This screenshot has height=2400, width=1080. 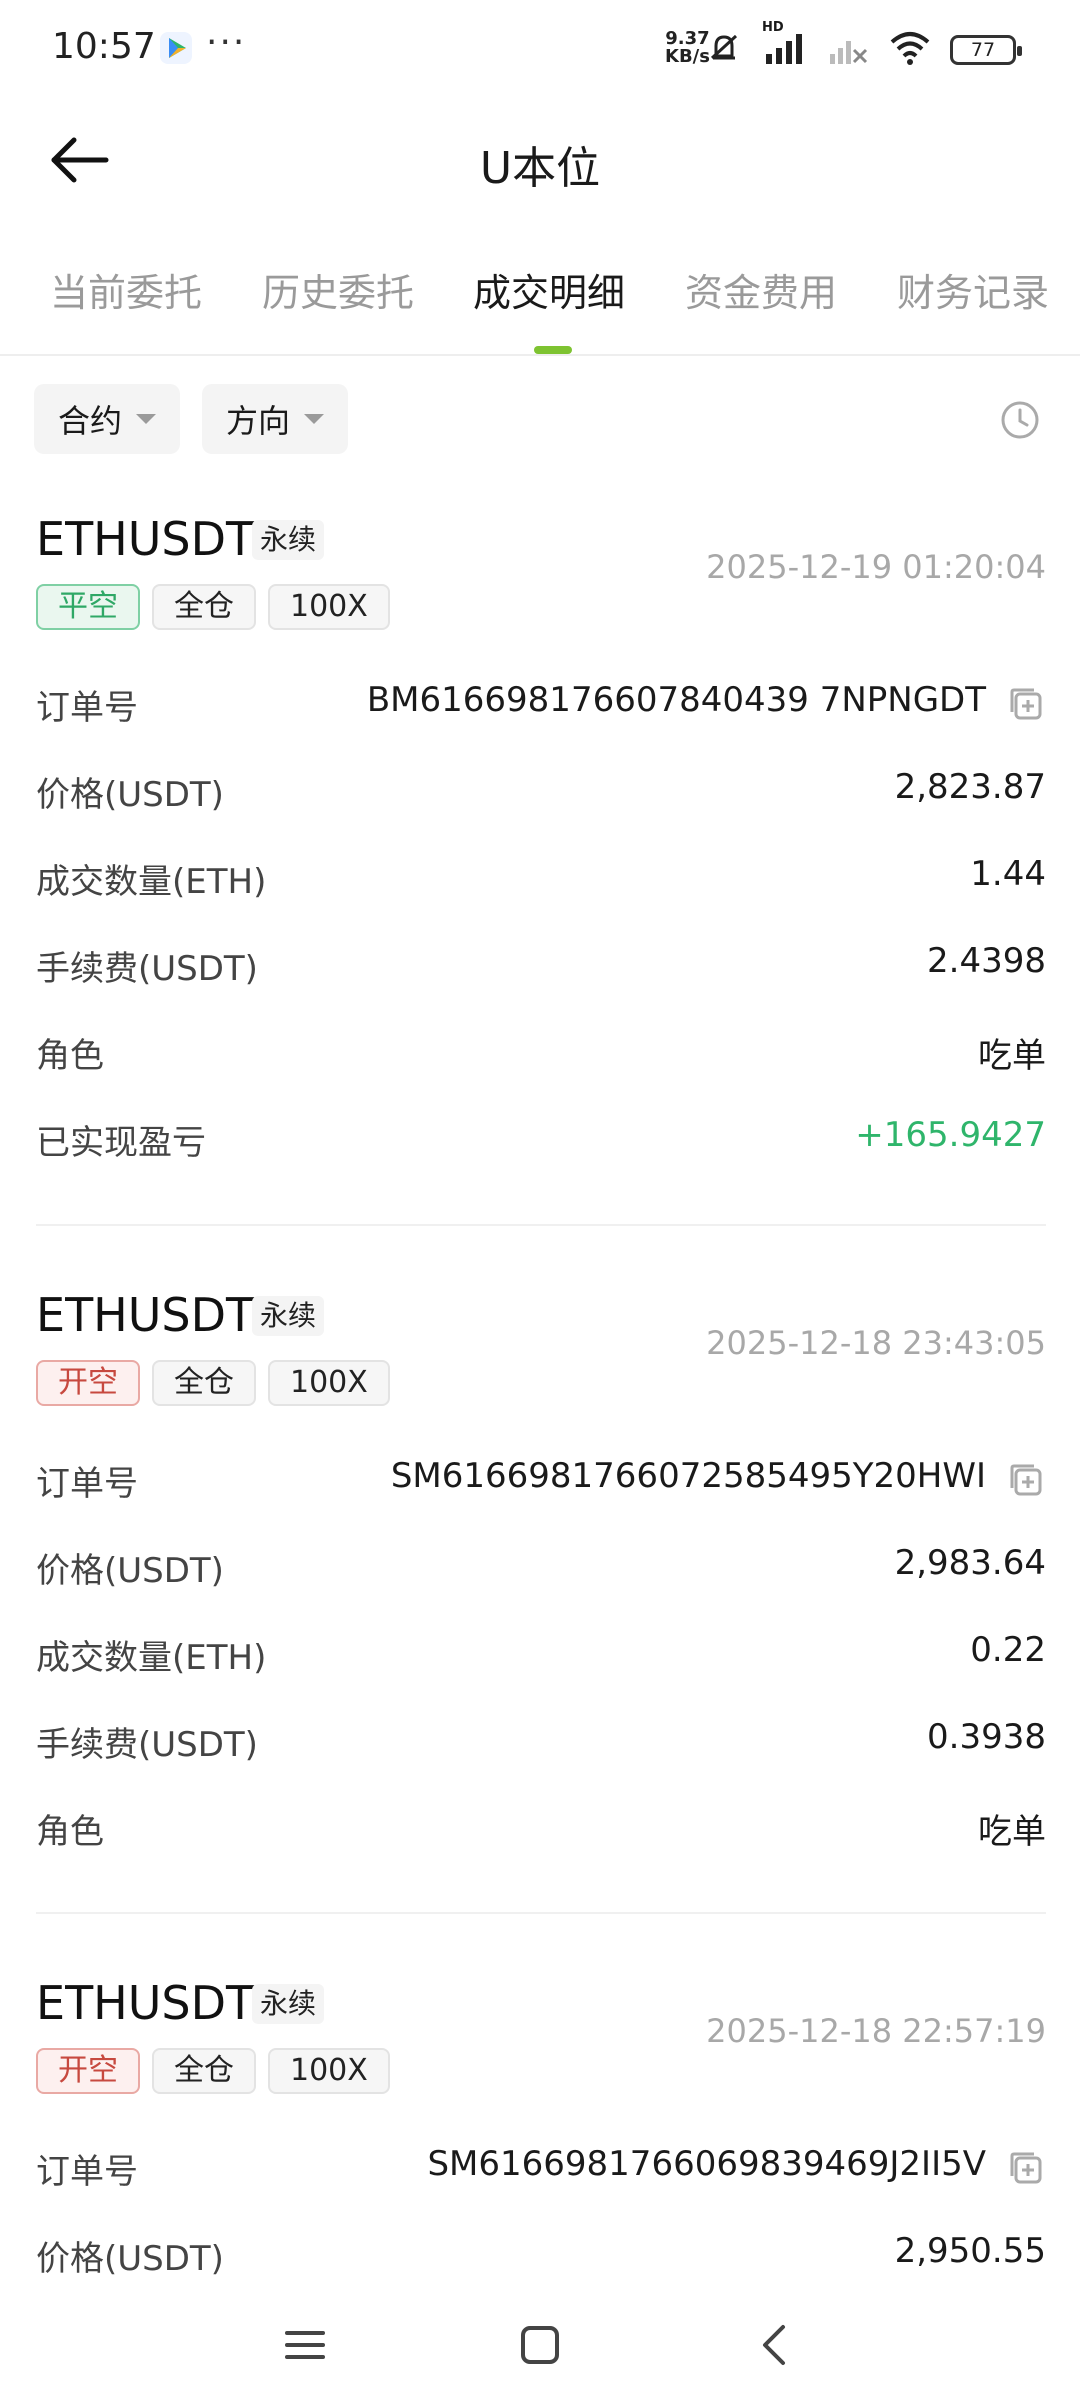 I want to click on price-value: 2,823.87, so click(x=970, y=787).